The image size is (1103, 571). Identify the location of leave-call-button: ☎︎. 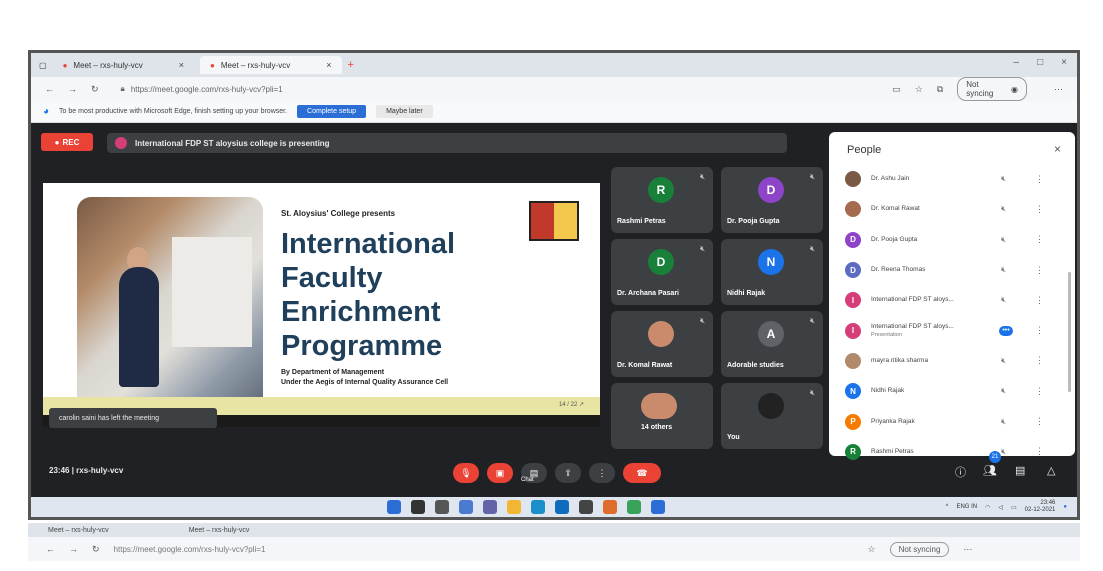
(642, 473).